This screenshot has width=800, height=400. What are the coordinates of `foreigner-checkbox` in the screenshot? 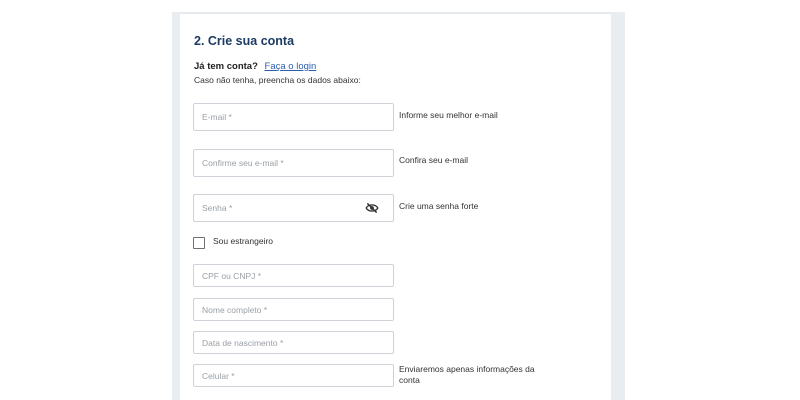 It's located at (199, 243).